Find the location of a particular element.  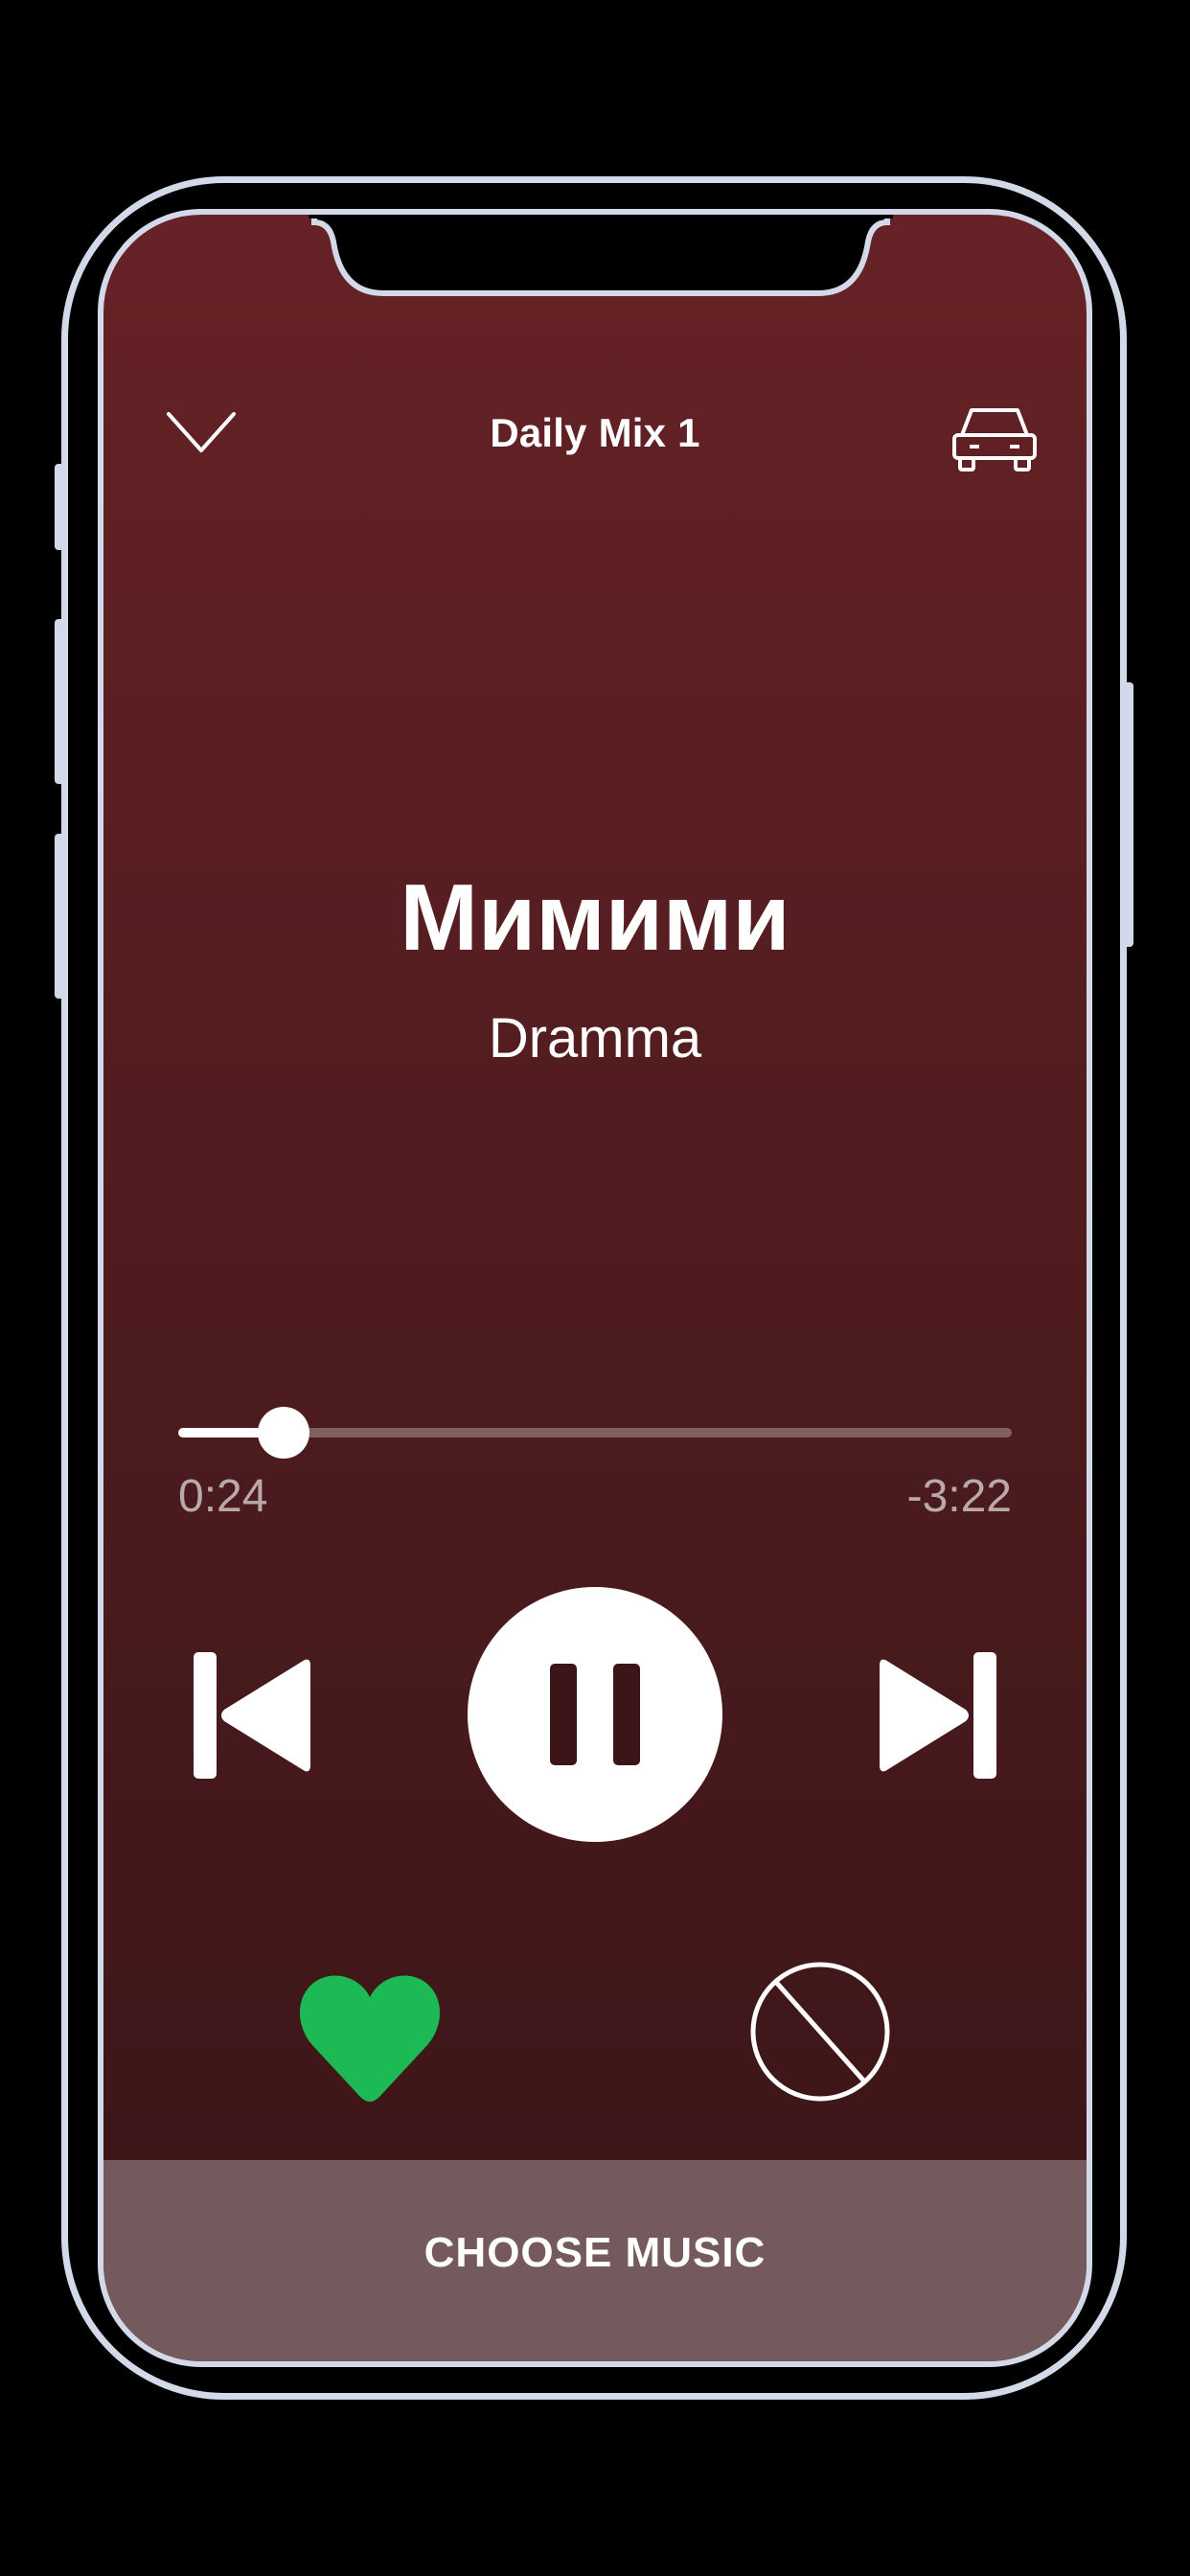

pause-button is located at coordinates (595, 1714).